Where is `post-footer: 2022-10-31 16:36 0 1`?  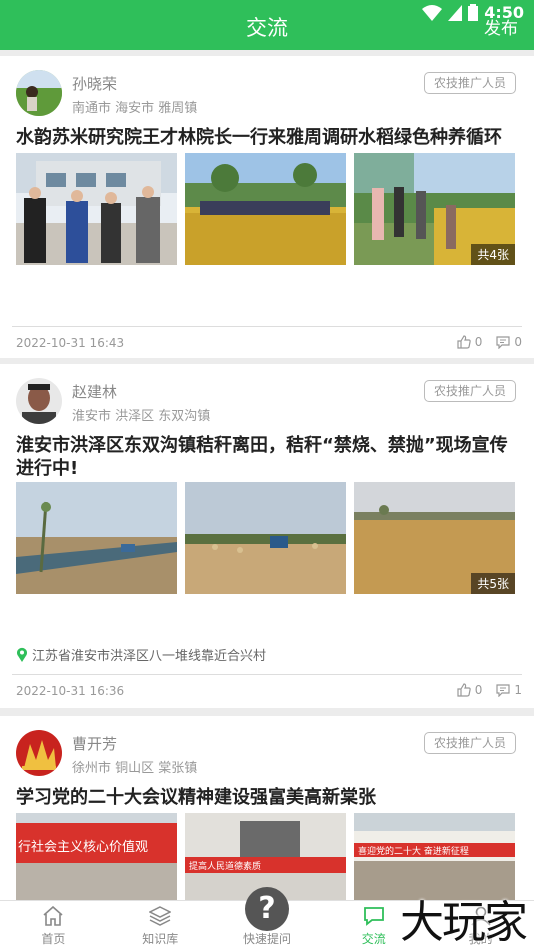
post-footer: 2022-10-31 16:36 0 1 is located at coordinates (267, 690).